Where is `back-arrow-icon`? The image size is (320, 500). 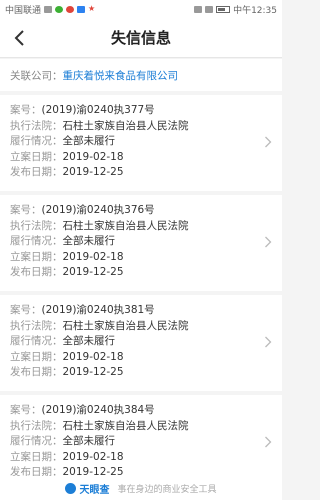 back-arrow-icon is located at coordinates (21, 38).